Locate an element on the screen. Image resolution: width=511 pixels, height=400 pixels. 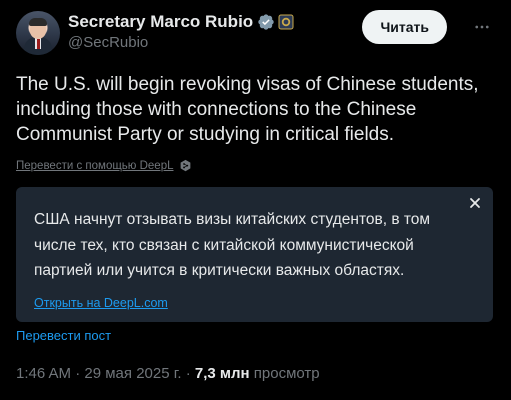
views-label: просмотр is located at coordinates (286, 373).